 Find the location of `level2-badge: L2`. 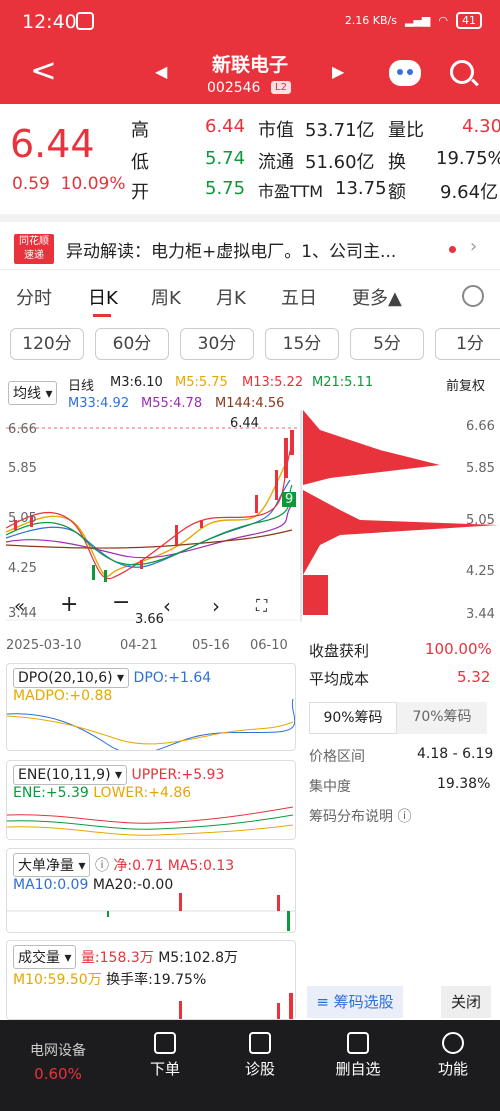

level2-badge: L2 is located at coordinates (281, 87).